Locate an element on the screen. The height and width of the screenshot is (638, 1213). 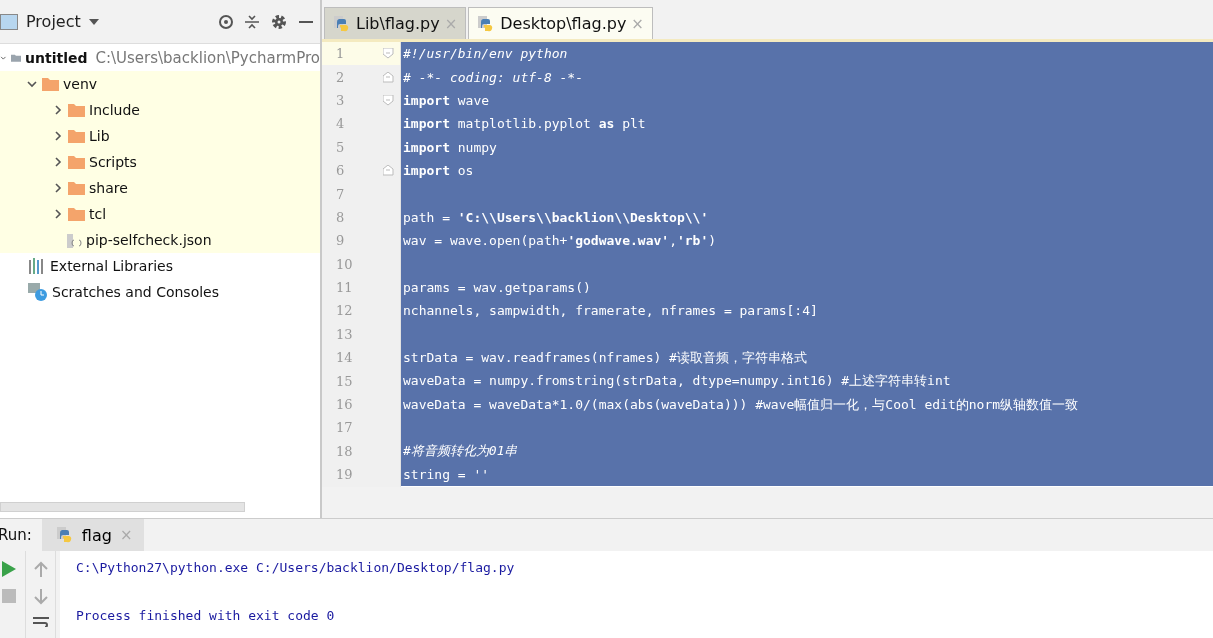
editor-tab: Lib\flag.py × is located at coordinates (395, 23).